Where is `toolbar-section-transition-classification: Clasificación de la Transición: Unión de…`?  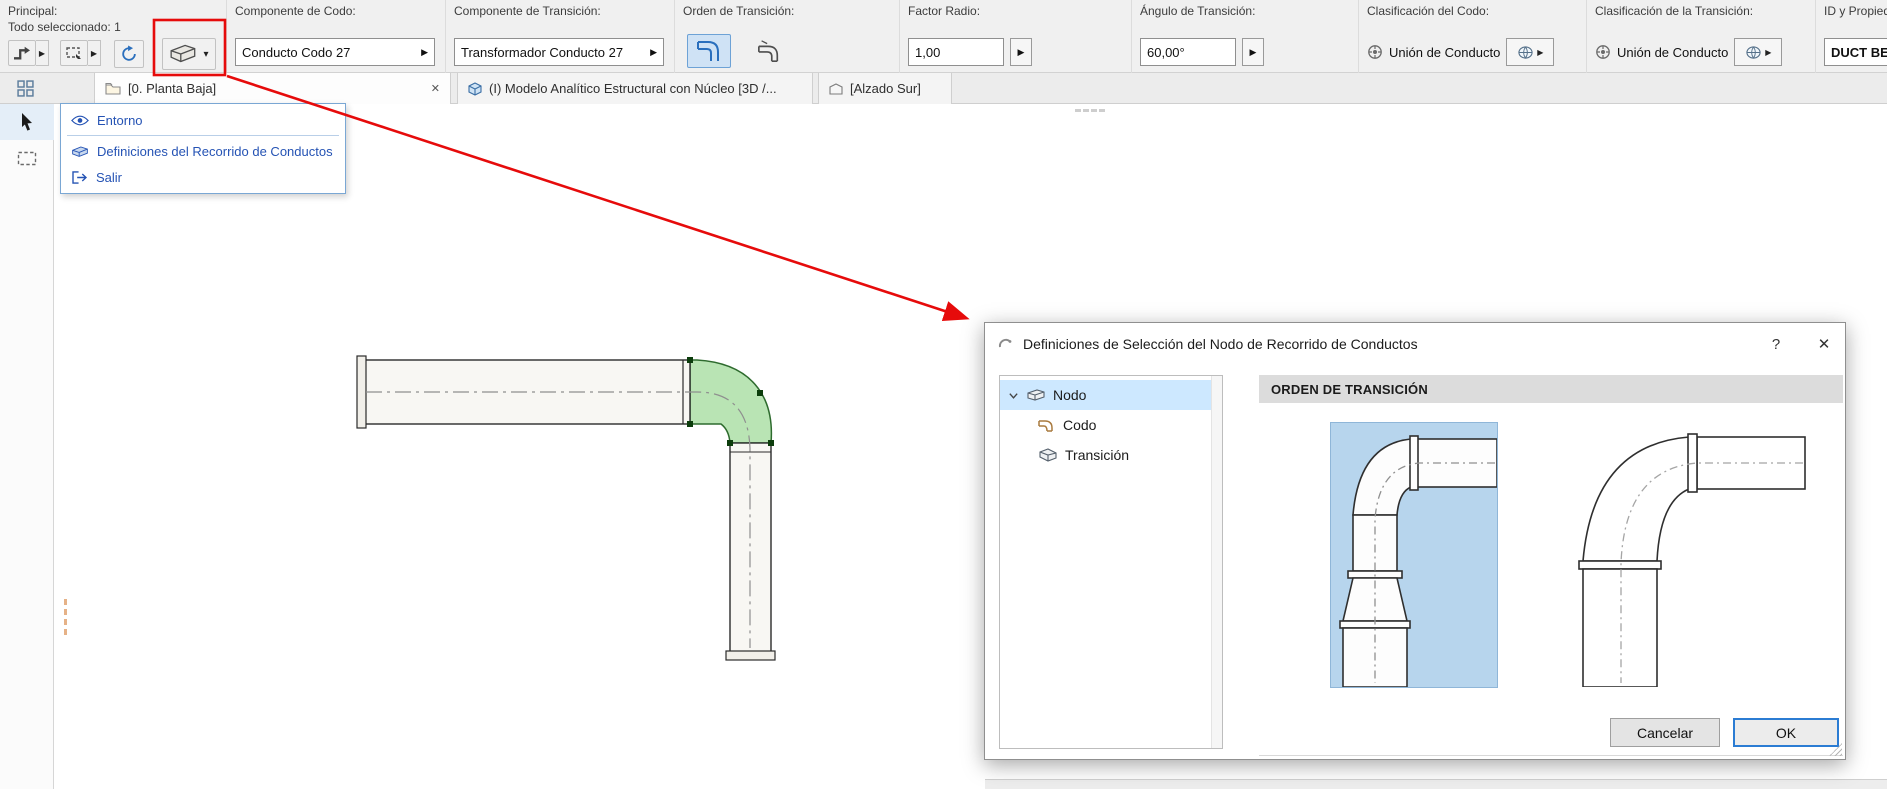
toolbar-section-transition-classification: Clasificación de la Transición: Unión de… is located at coordinates (1700, 36).